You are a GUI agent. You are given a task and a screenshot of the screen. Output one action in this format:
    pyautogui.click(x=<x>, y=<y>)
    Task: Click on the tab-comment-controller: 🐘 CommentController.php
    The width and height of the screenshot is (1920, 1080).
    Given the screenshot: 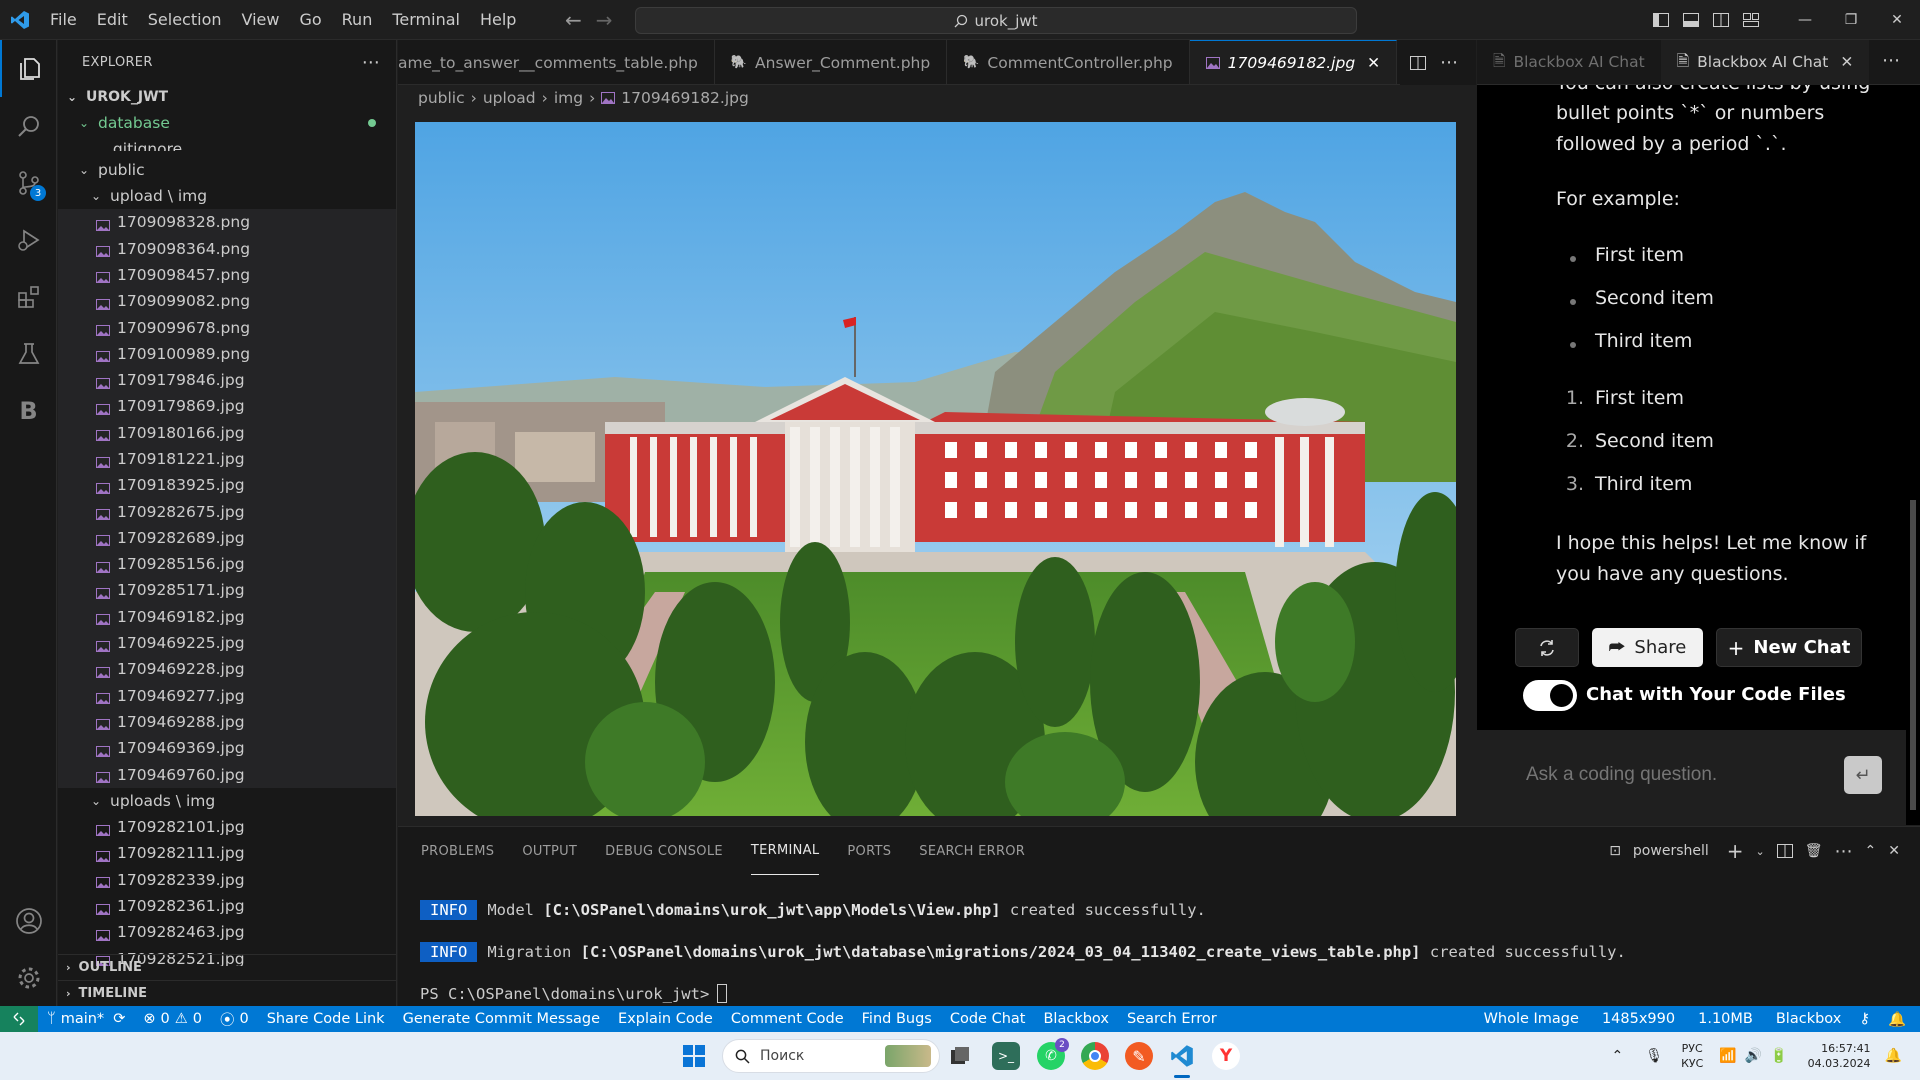 What is the action you would take?
    pyautogui.click(x=1068, y=62)
    